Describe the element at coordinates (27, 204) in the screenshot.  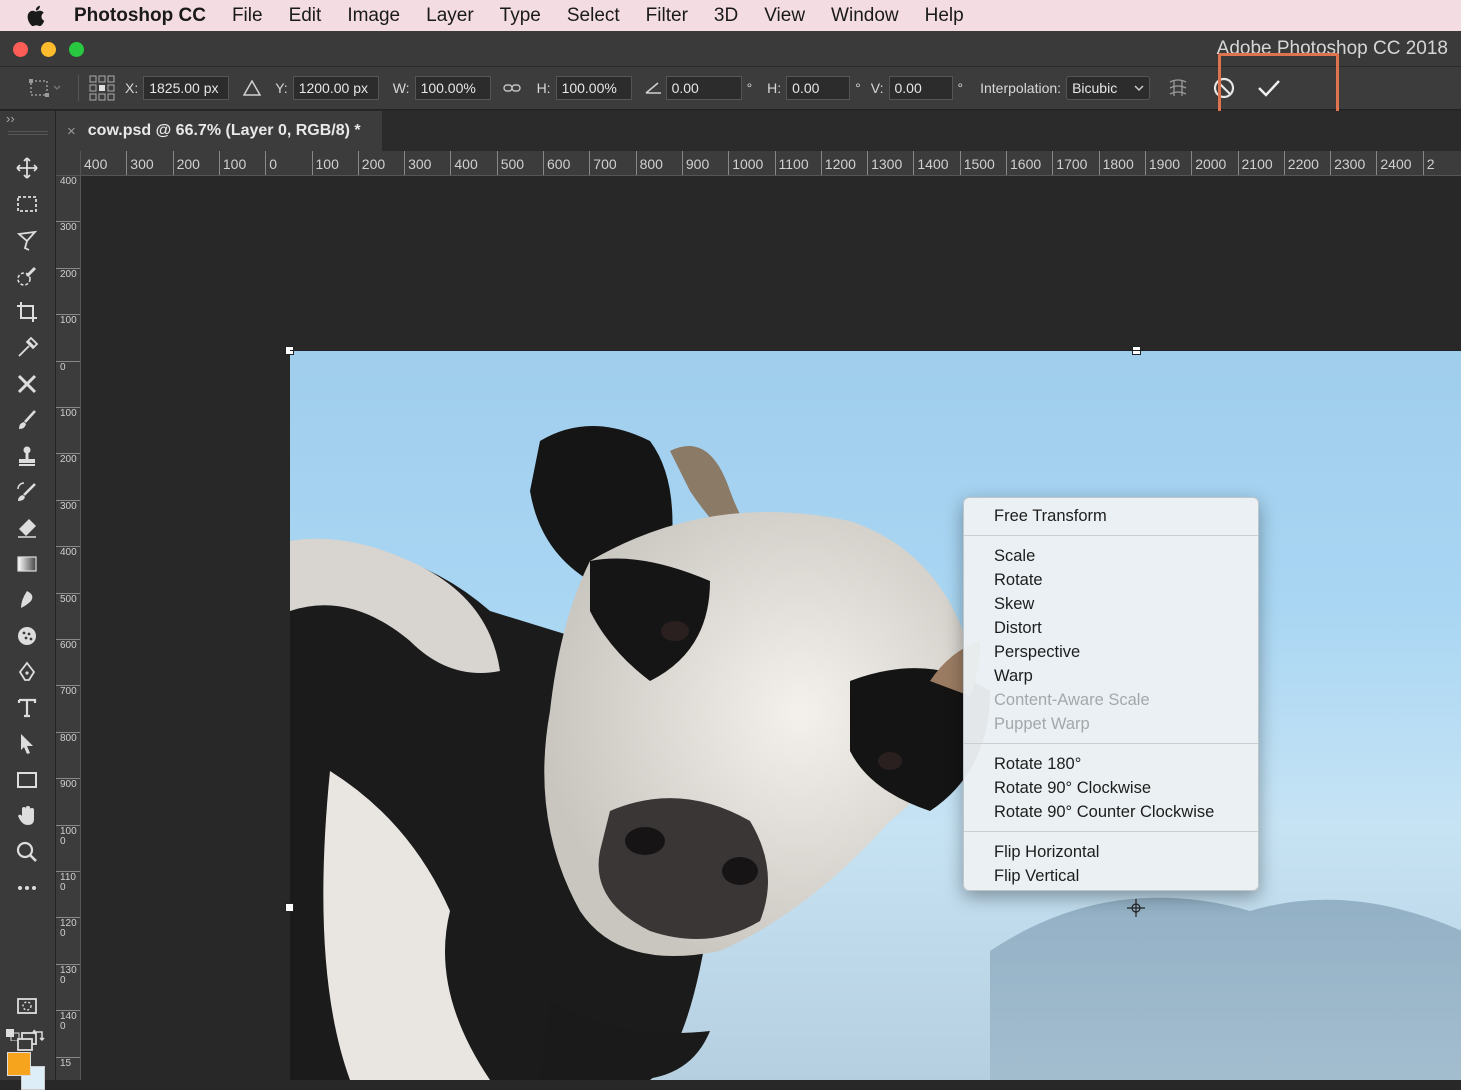
I see `rectangular-marquee-tool-icon` at that location.